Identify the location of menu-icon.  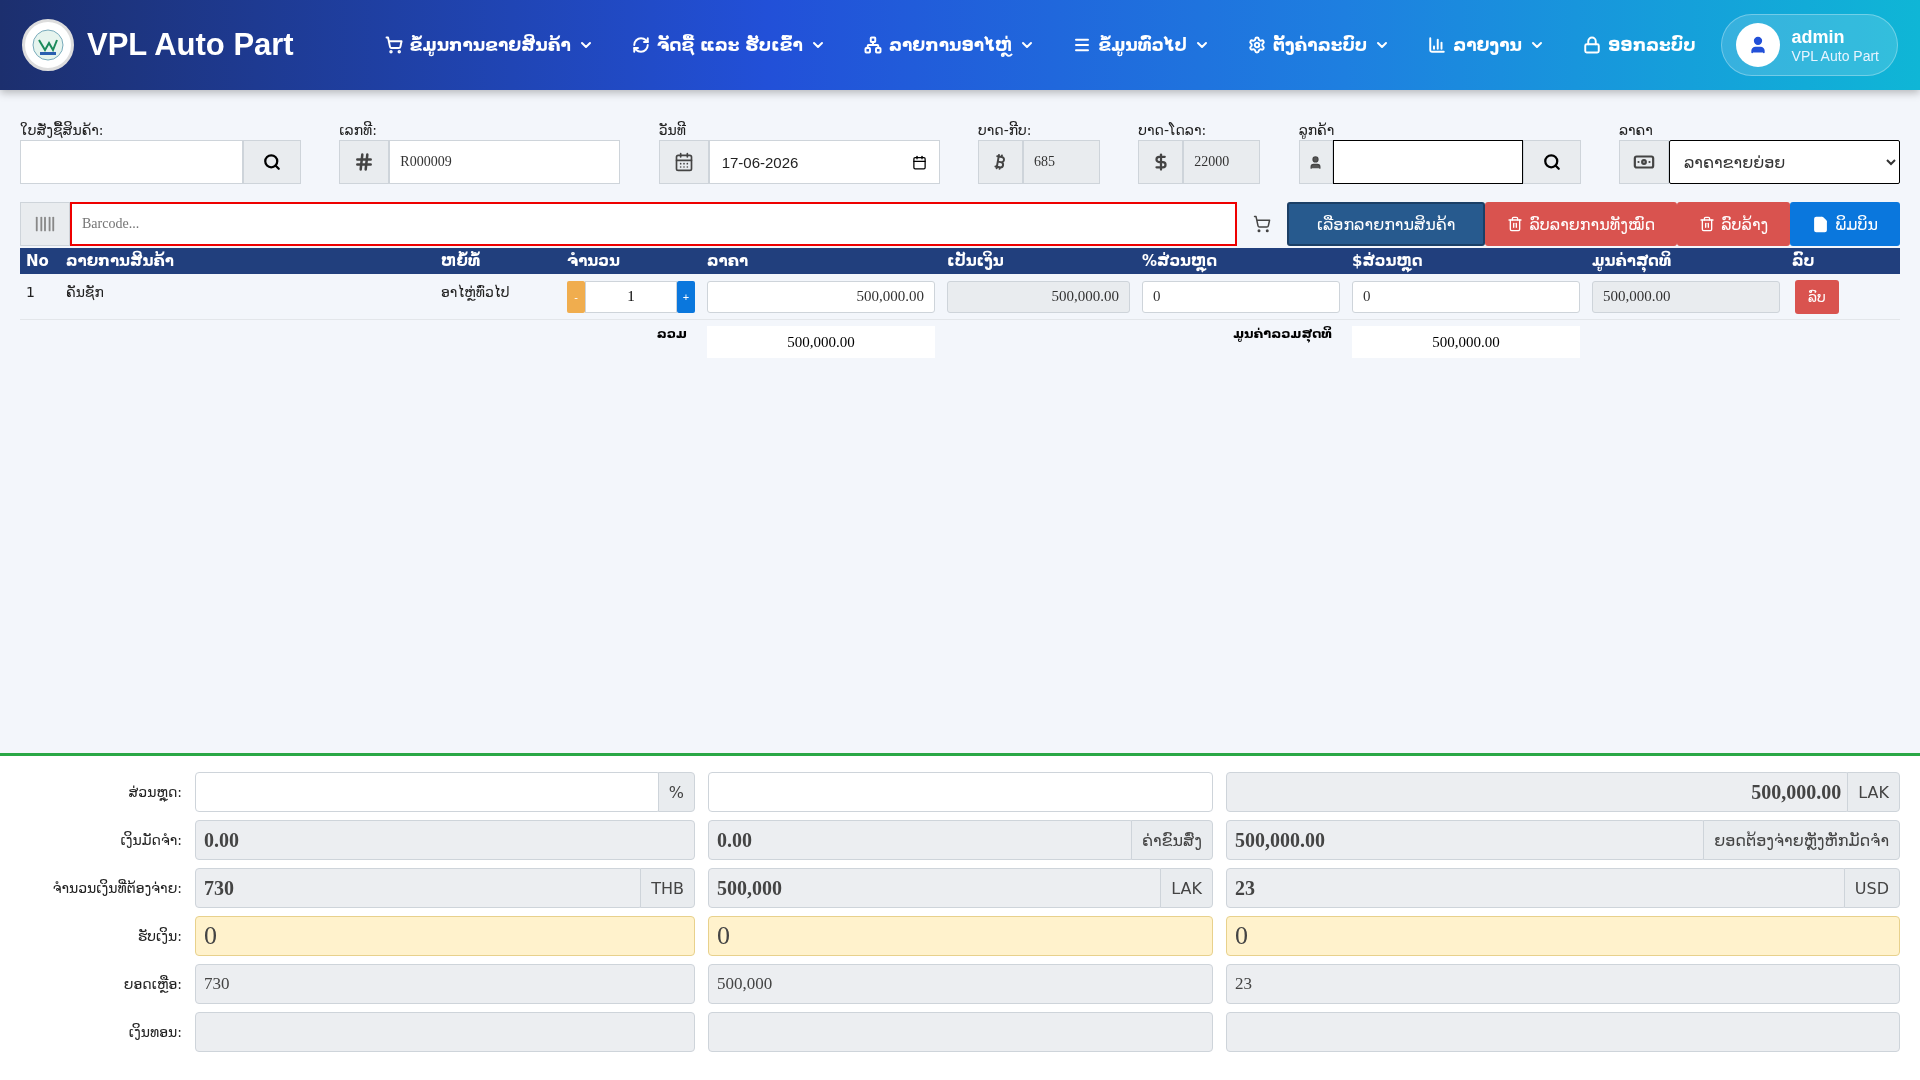
(1082, 45).